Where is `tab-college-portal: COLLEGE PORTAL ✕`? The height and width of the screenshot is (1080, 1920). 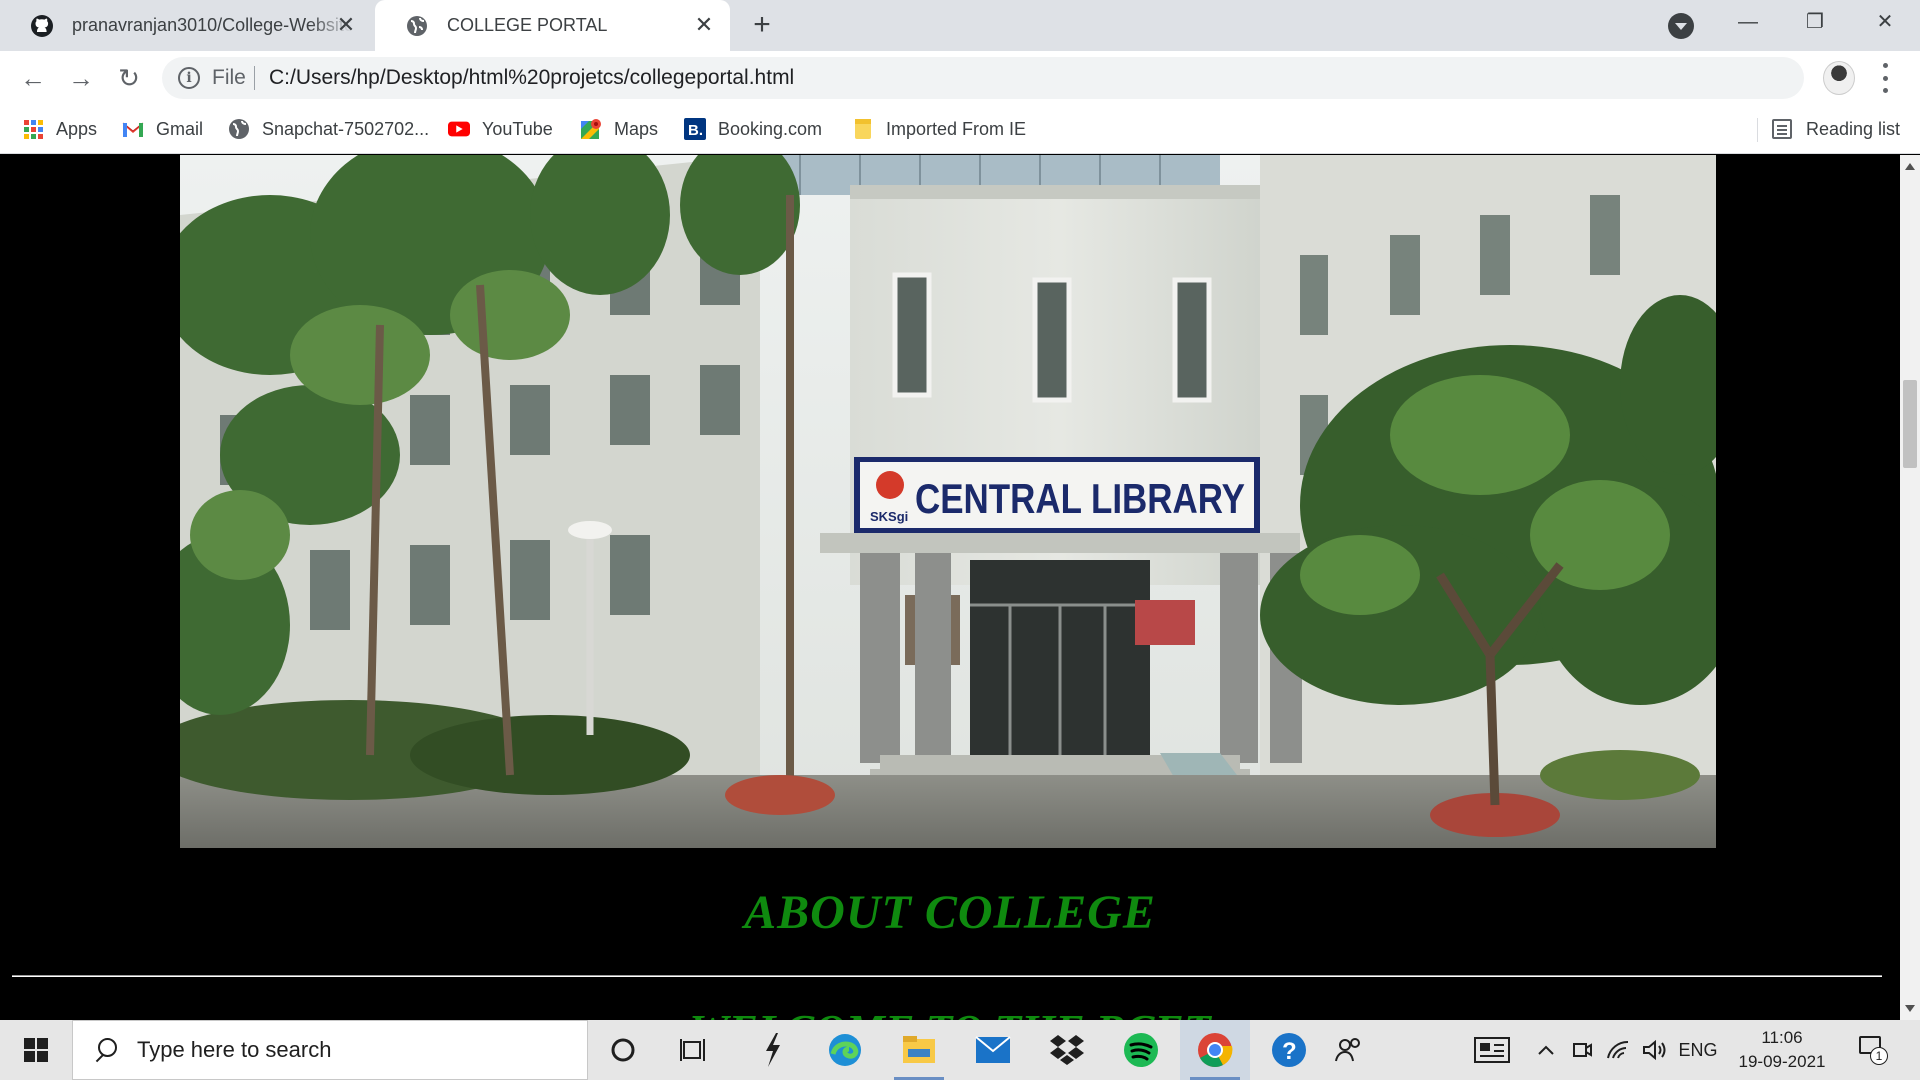
tab-college-portal: COLLEGE PORTAL ✕ is located at coordinates (552, 25).